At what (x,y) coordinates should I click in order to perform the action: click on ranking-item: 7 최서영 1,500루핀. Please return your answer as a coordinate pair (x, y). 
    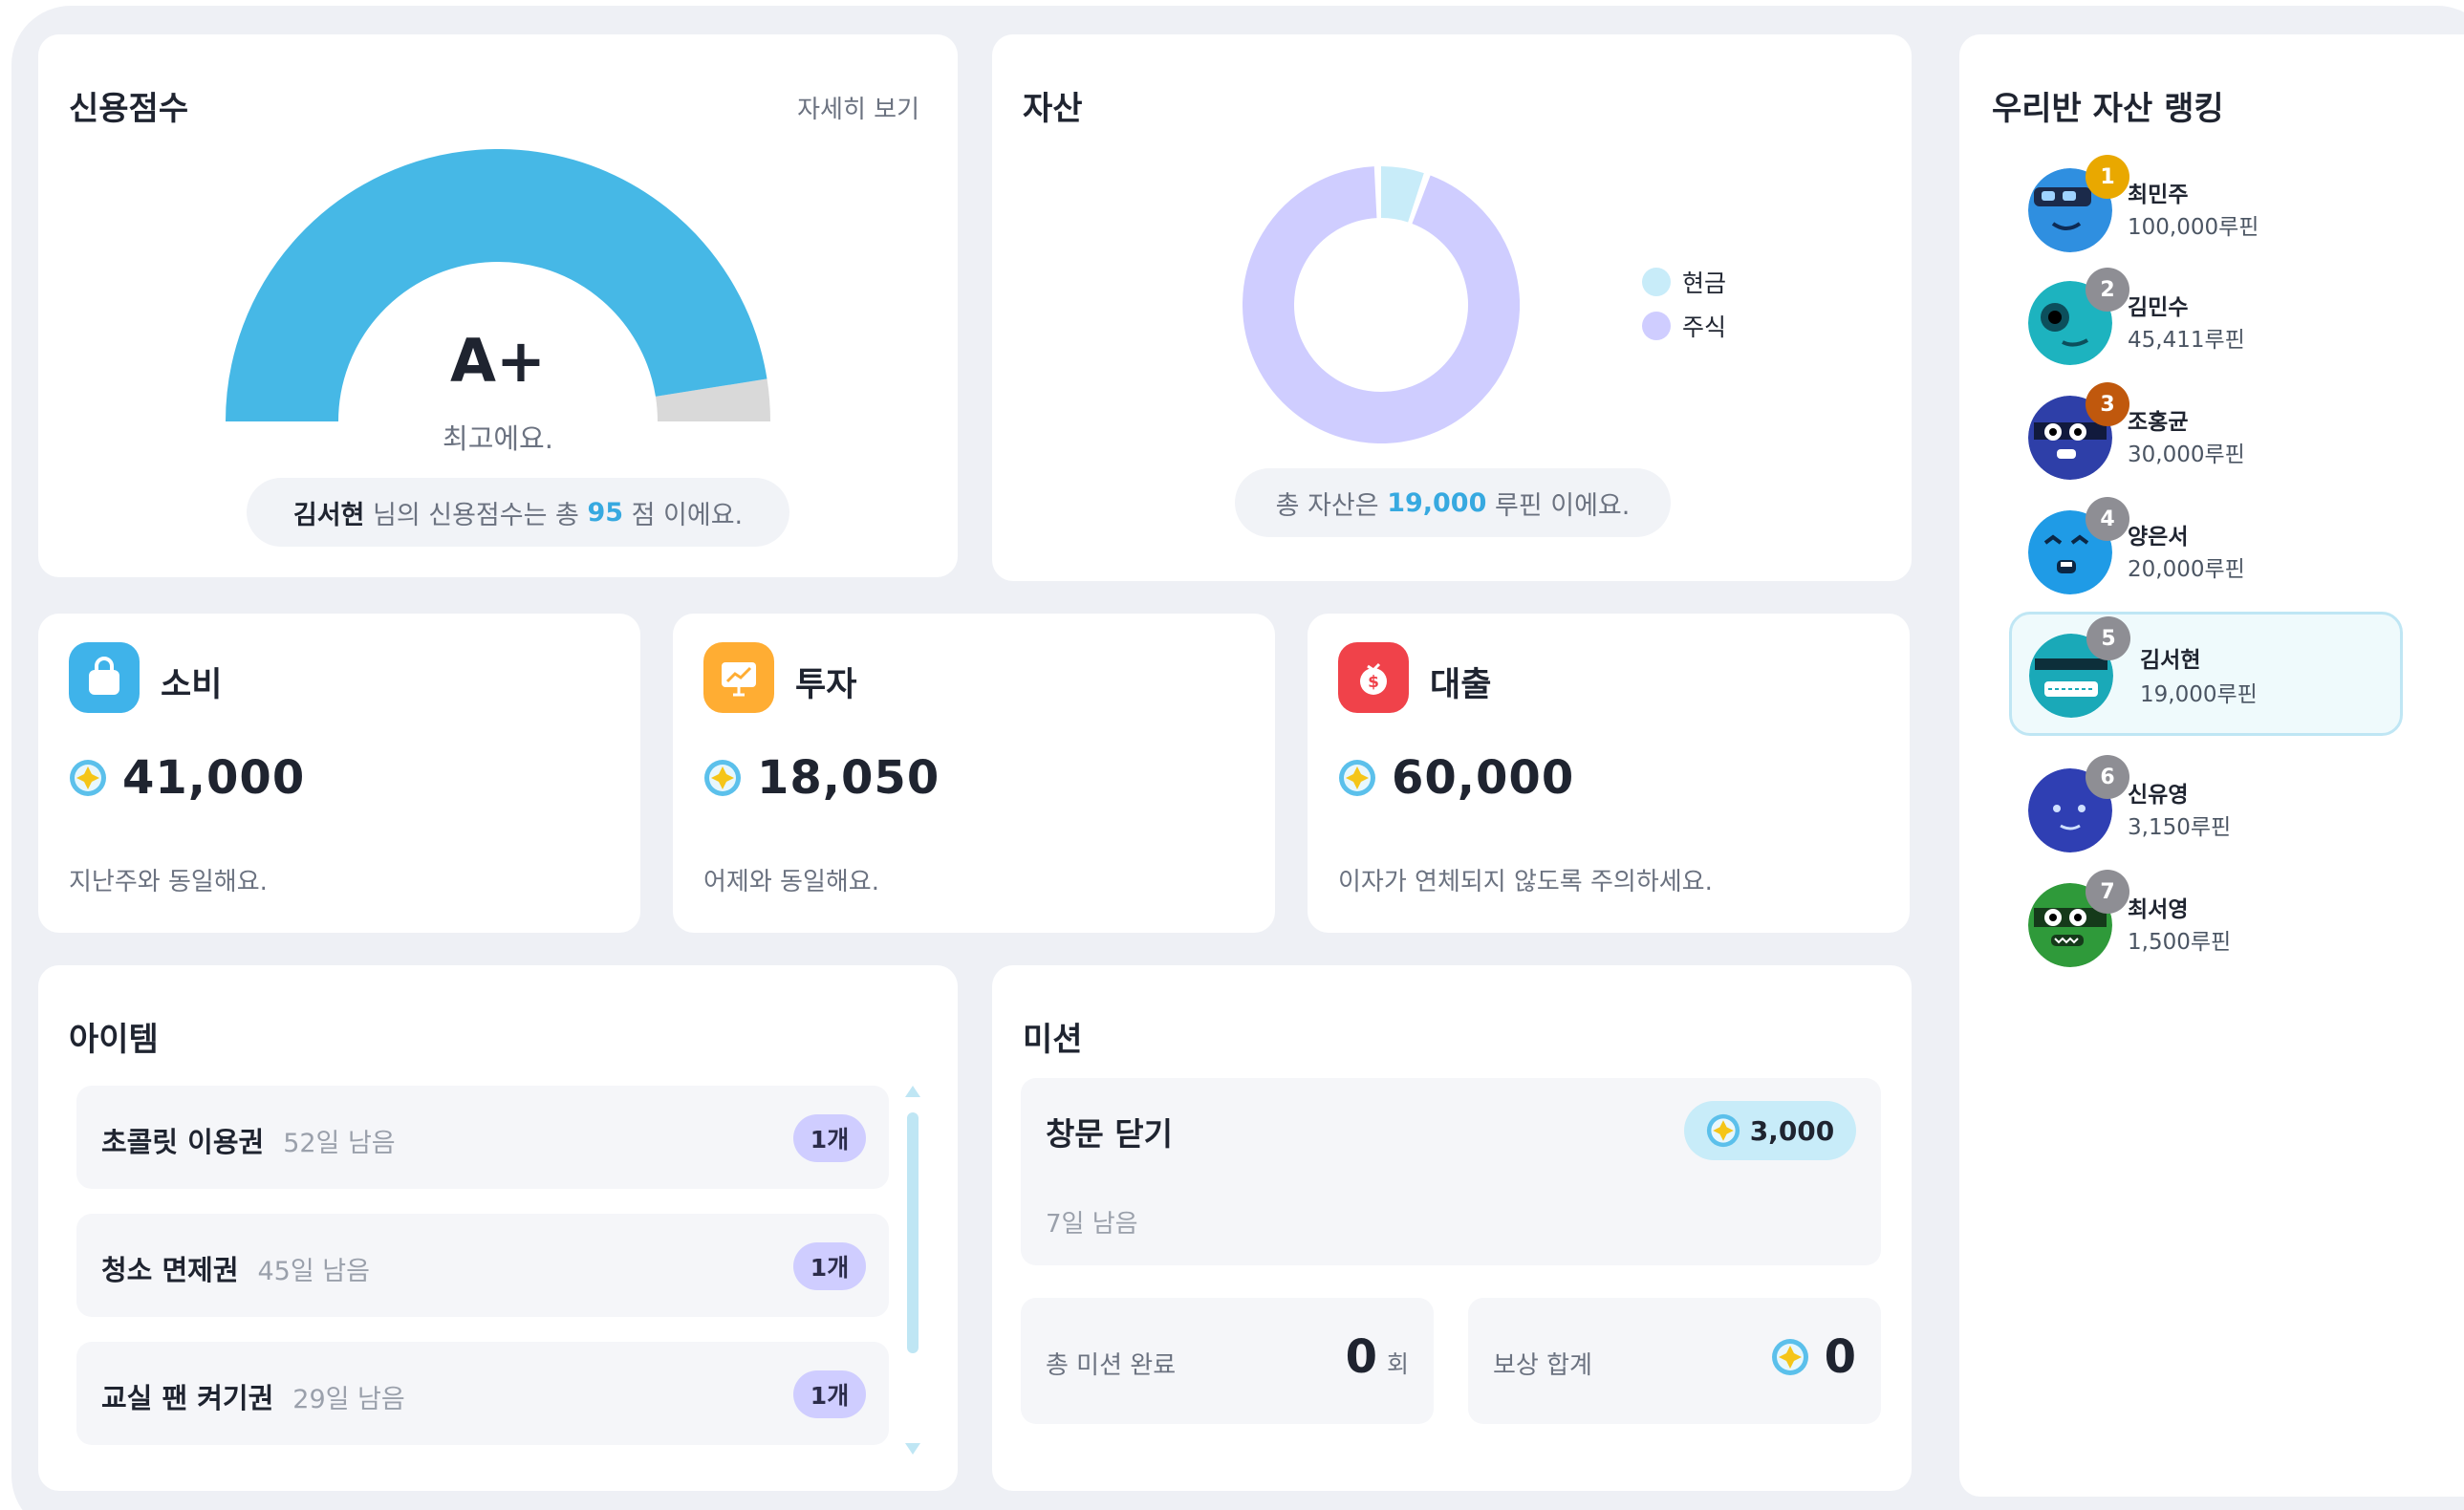
    Looking at the image, I should click on (2227, 924).